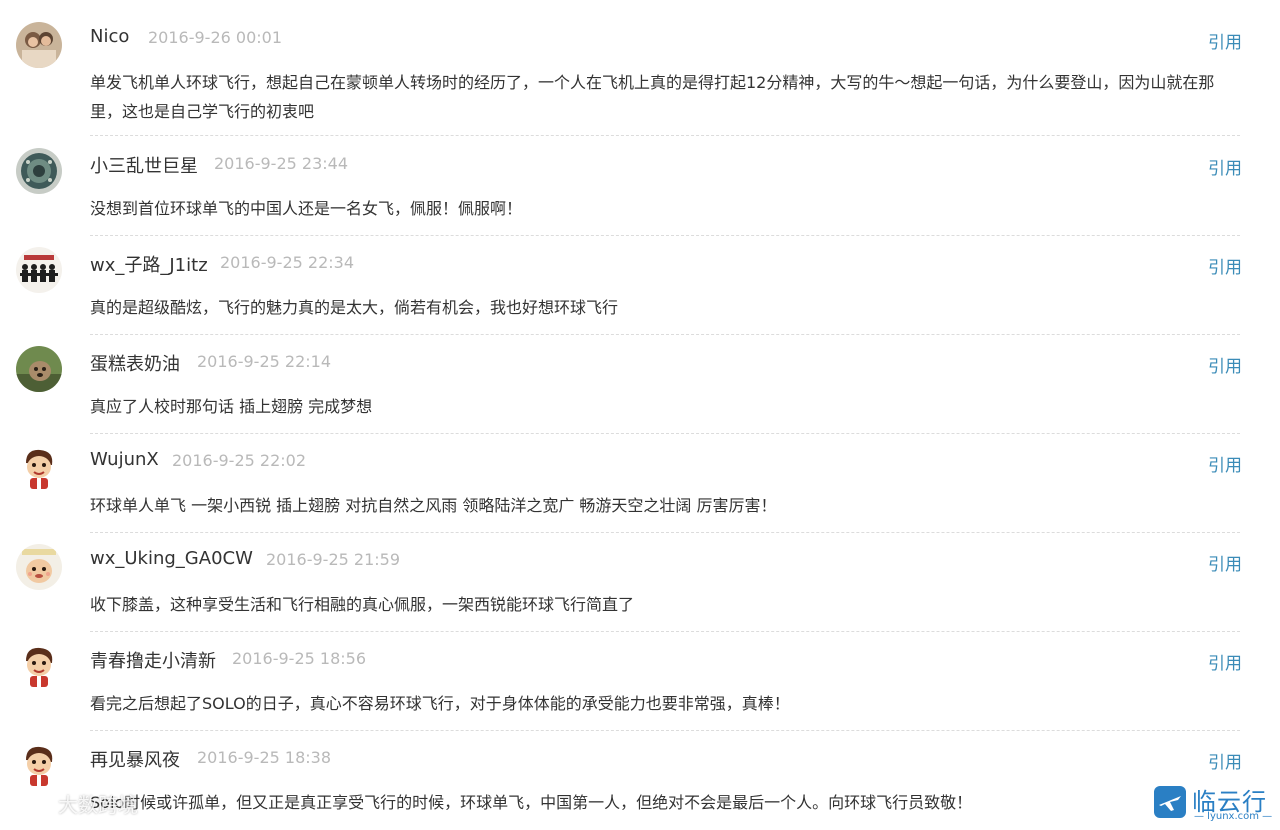 The width and height of the screenshot is (1280, 830). Describe the element at coordinates (1213, 803) in the screenshot. I see `watermark-right: 临云行 — lyunx.com —` at that location.